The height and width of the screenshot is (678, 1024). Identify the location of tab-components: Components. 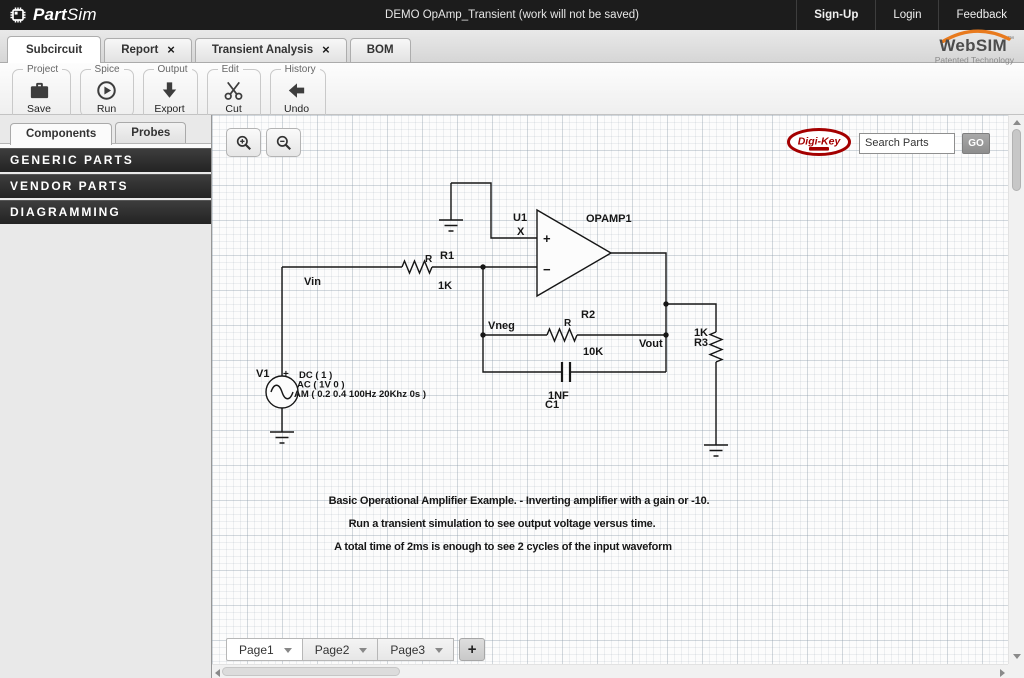
(61, 134).